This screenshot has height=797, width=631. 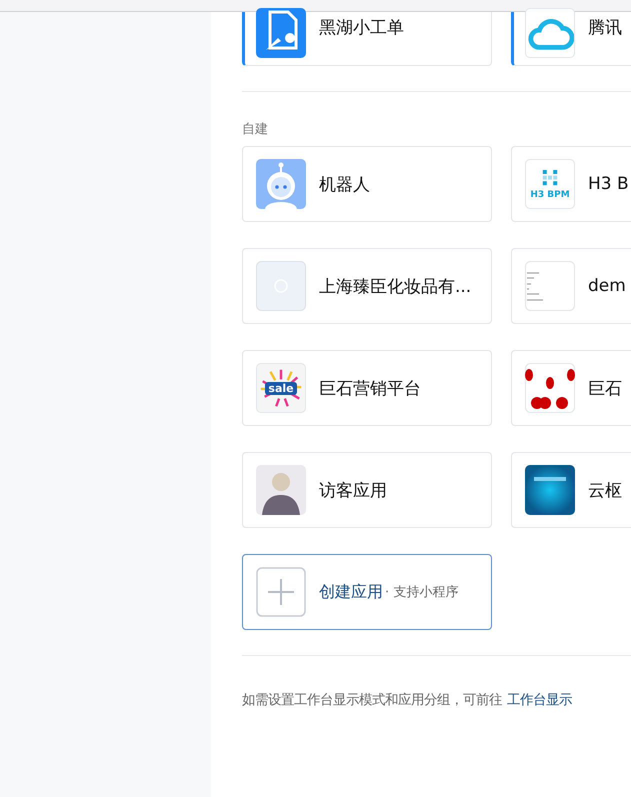 I want to click on sale-logo-icon: sale, so click(x=281, y=388).